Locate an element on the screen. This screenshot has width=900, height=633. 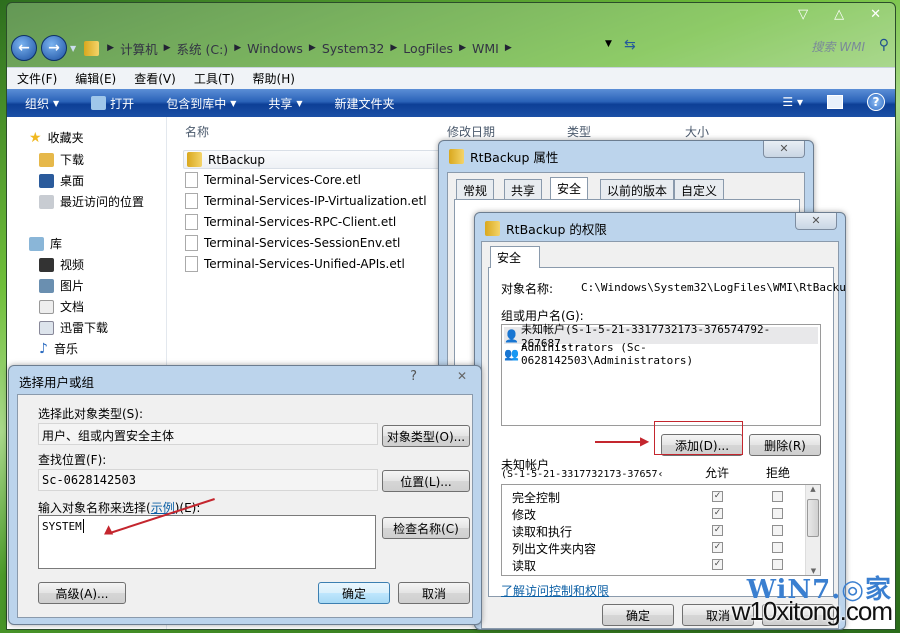
sidebar-item-music: ♪ 音乐 is located at coordinates (58, 348).